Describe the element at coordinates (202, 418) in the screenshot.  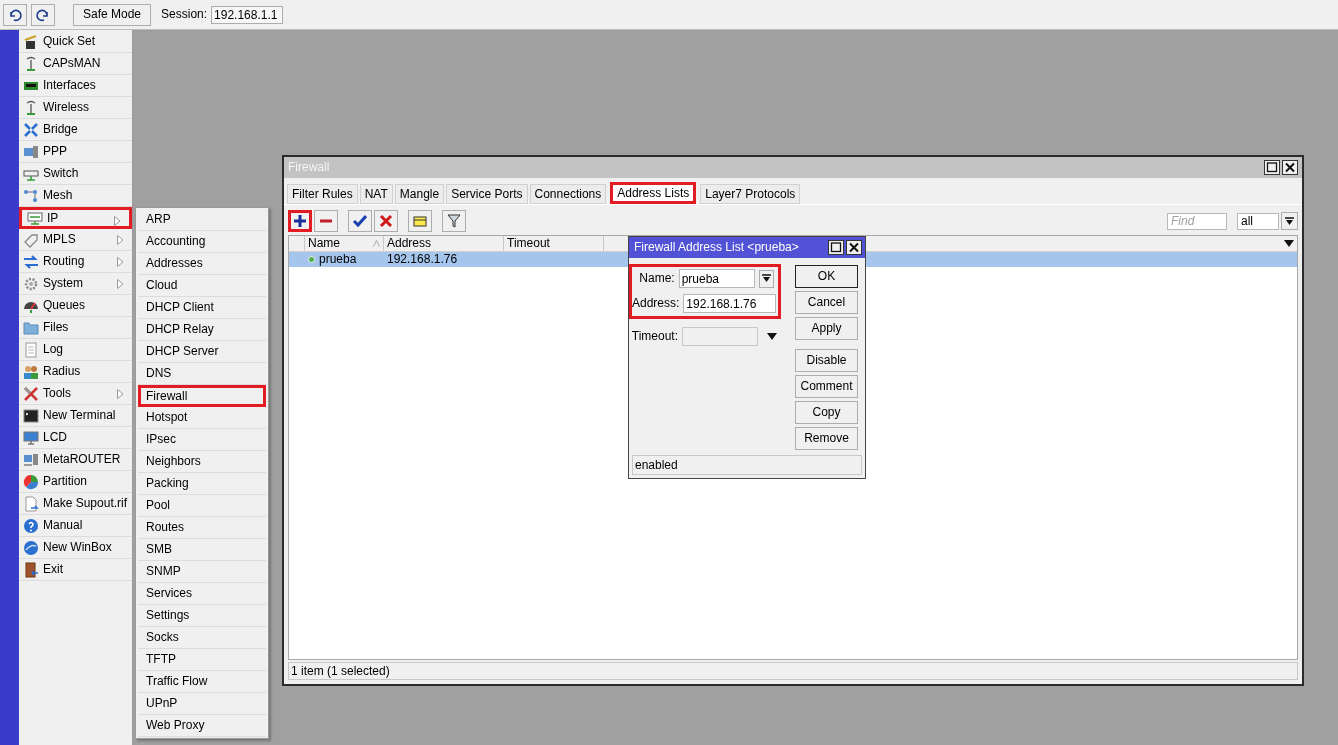
I see `submenu-item: Hotspot` at that location.